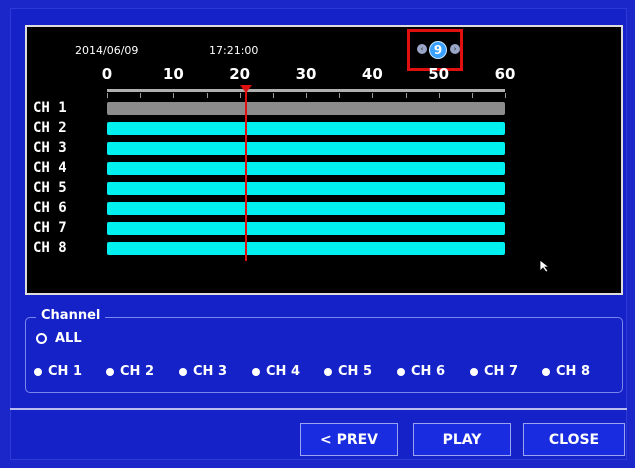 The width and height of the screenshot is (635, 468). I want to click on channel-row-label: CH 2, so click(50, 128).